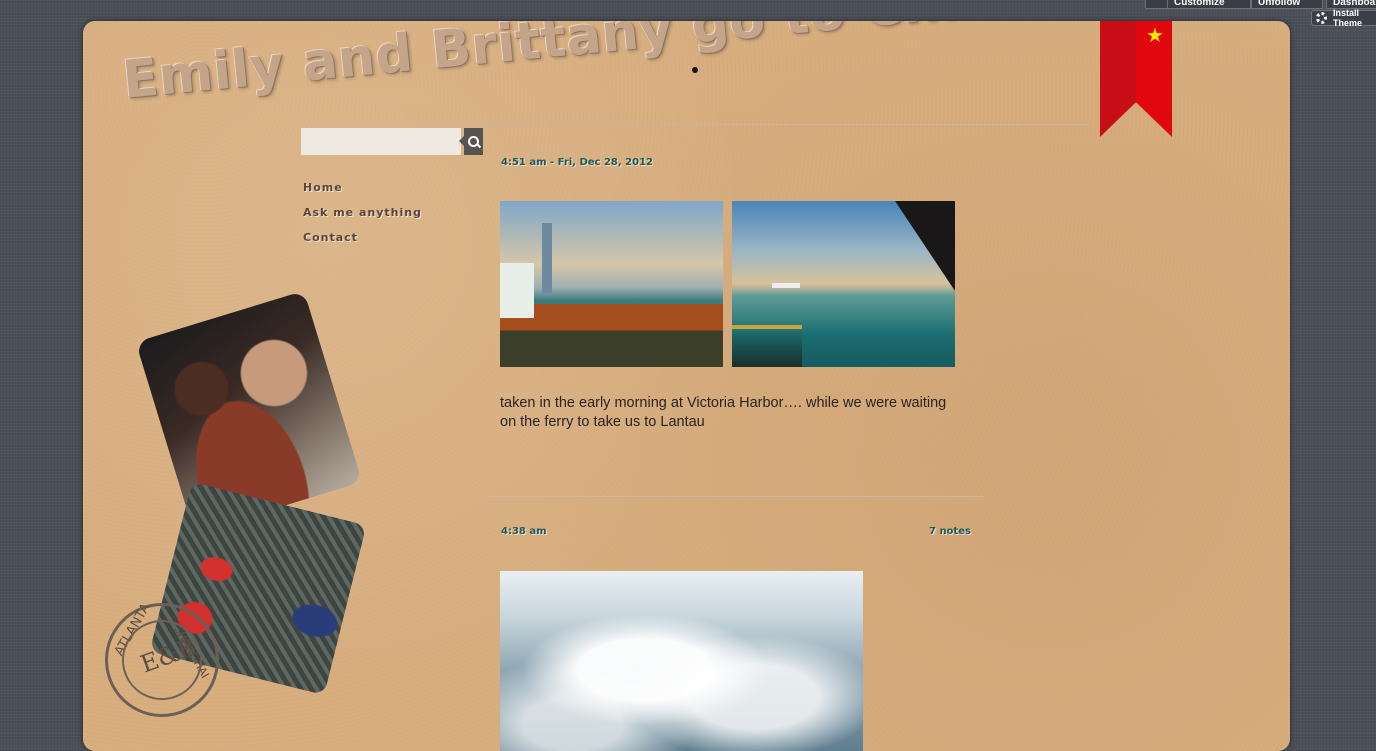 The height and width of the screenshot is (751, 1376). Describe the element at coordinates (577, 162) in the screenshot. I see `post-timestamp: 4:51 am - Fri, Dec 28, 2012` at that location.